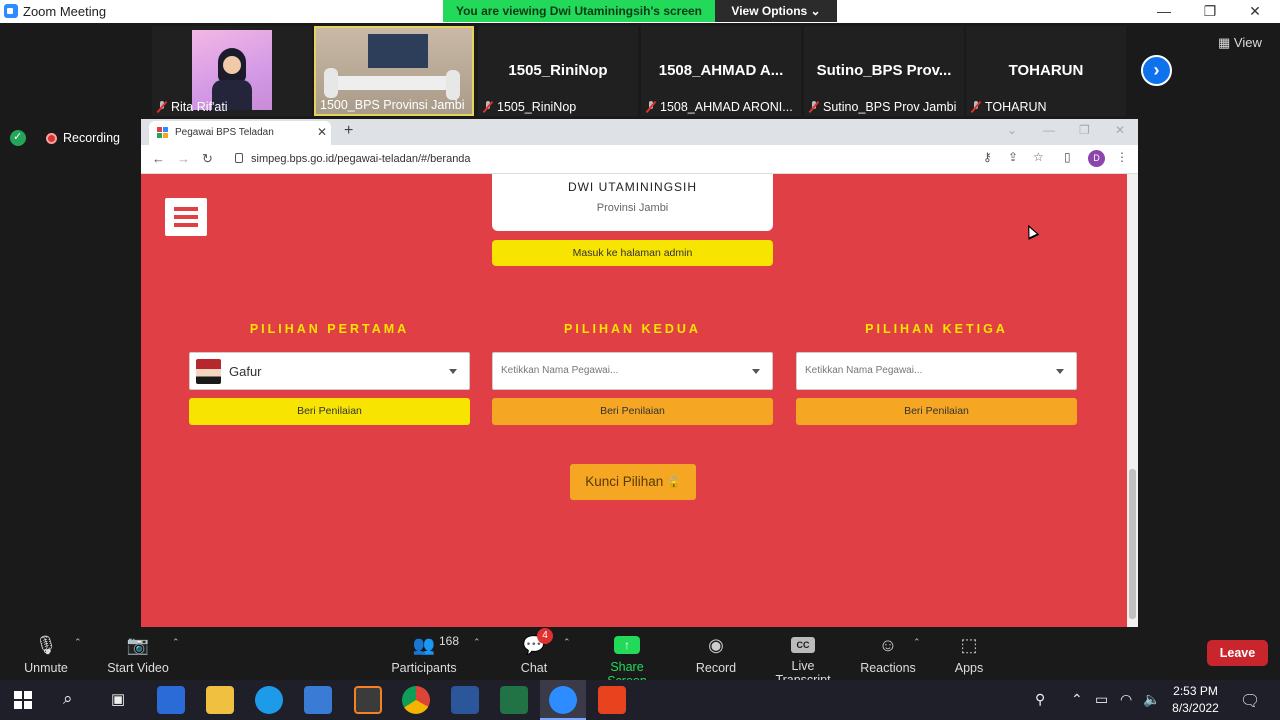 The height and width of the screenshot is (720, 1280). I want to click on person-icon: ⚲, so click(1040, 699).